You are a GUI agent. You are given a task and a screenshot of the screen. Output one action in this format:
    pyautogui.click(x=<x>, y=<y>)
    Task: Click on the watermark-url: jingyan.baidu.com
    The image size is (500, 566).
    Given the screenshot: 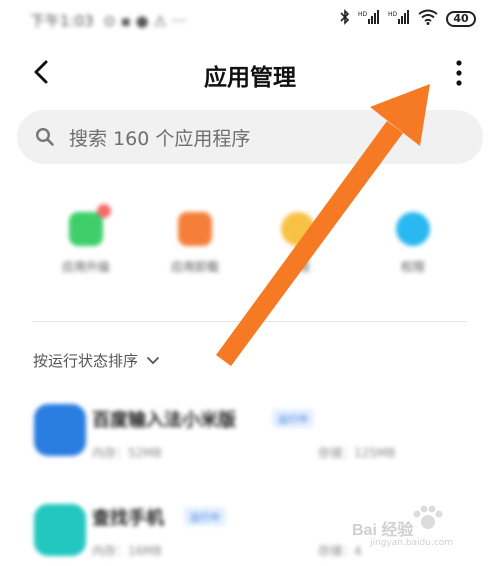 What is the action you would take?
    pyautogui.click(x=412, y=543)
    